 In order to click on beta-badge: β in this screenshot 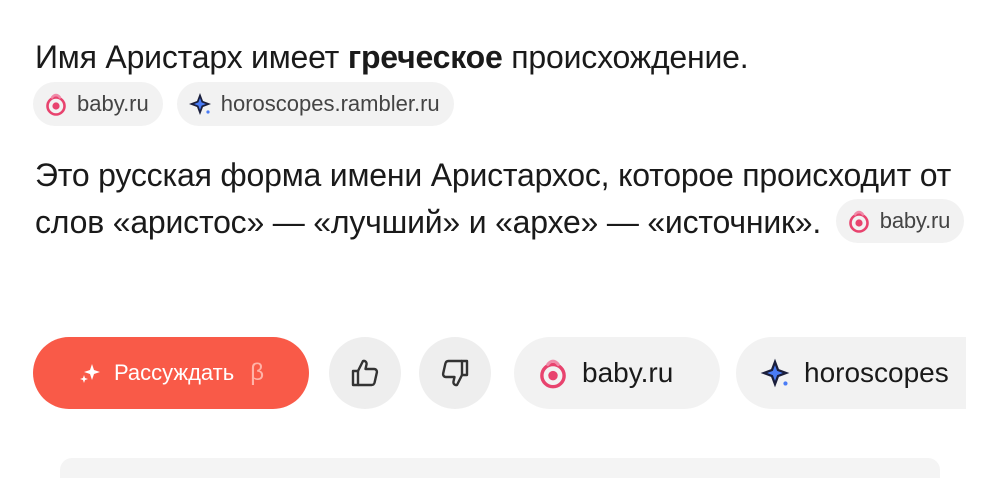, I will do `click(257, 372)`.